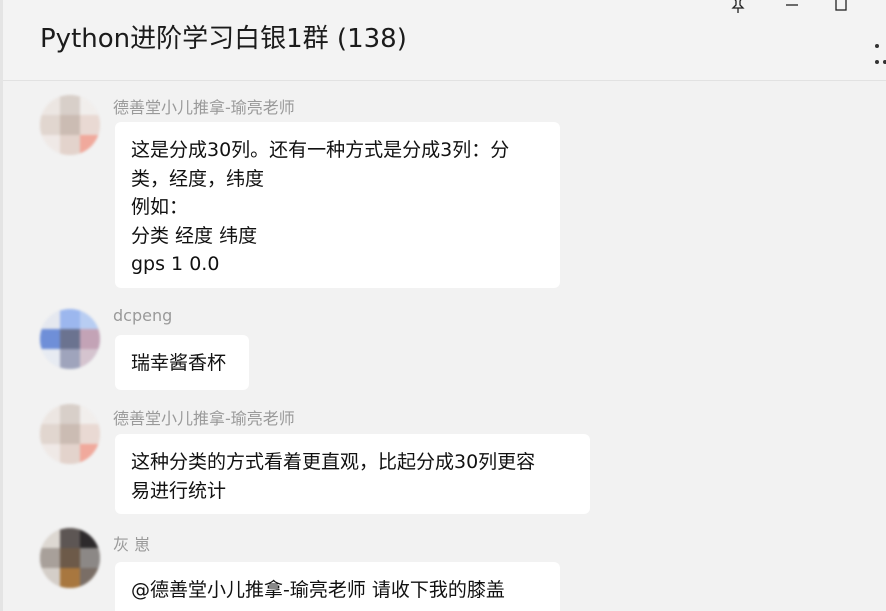 This screenshot has width=886, height=611. What do you see at coordinates (194, 235) in the screenshot?
I see `message-text: 分类 经度 纬度` at bounding box center [194, 235].